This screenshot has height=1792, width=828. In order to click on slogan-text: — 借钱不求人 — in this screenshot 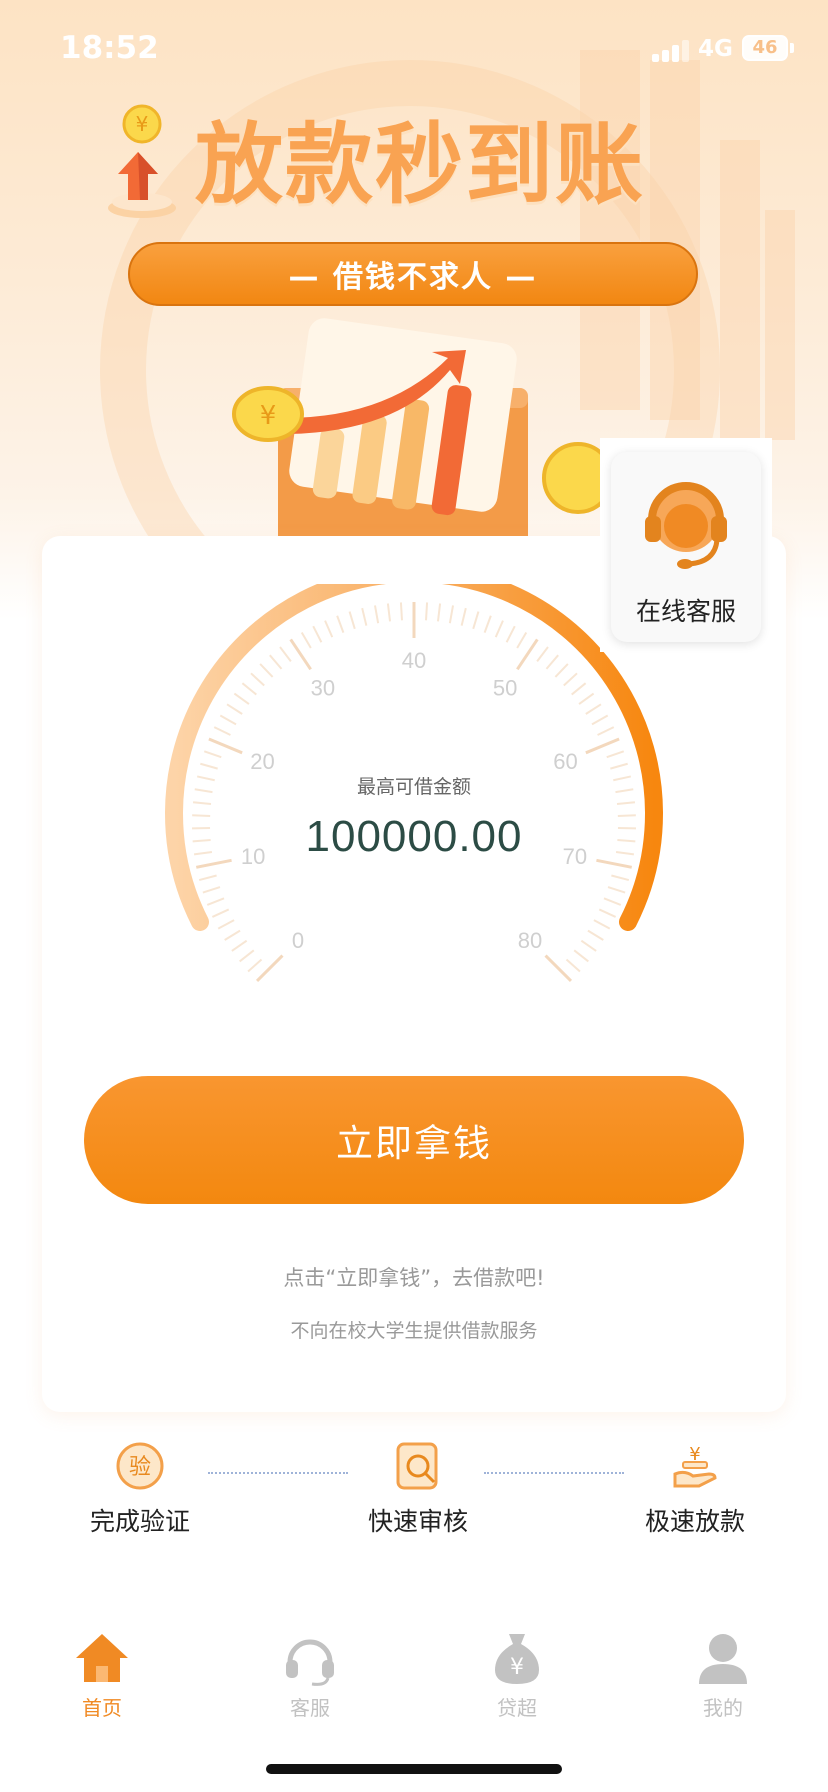, I will do `click(413, 277)`.